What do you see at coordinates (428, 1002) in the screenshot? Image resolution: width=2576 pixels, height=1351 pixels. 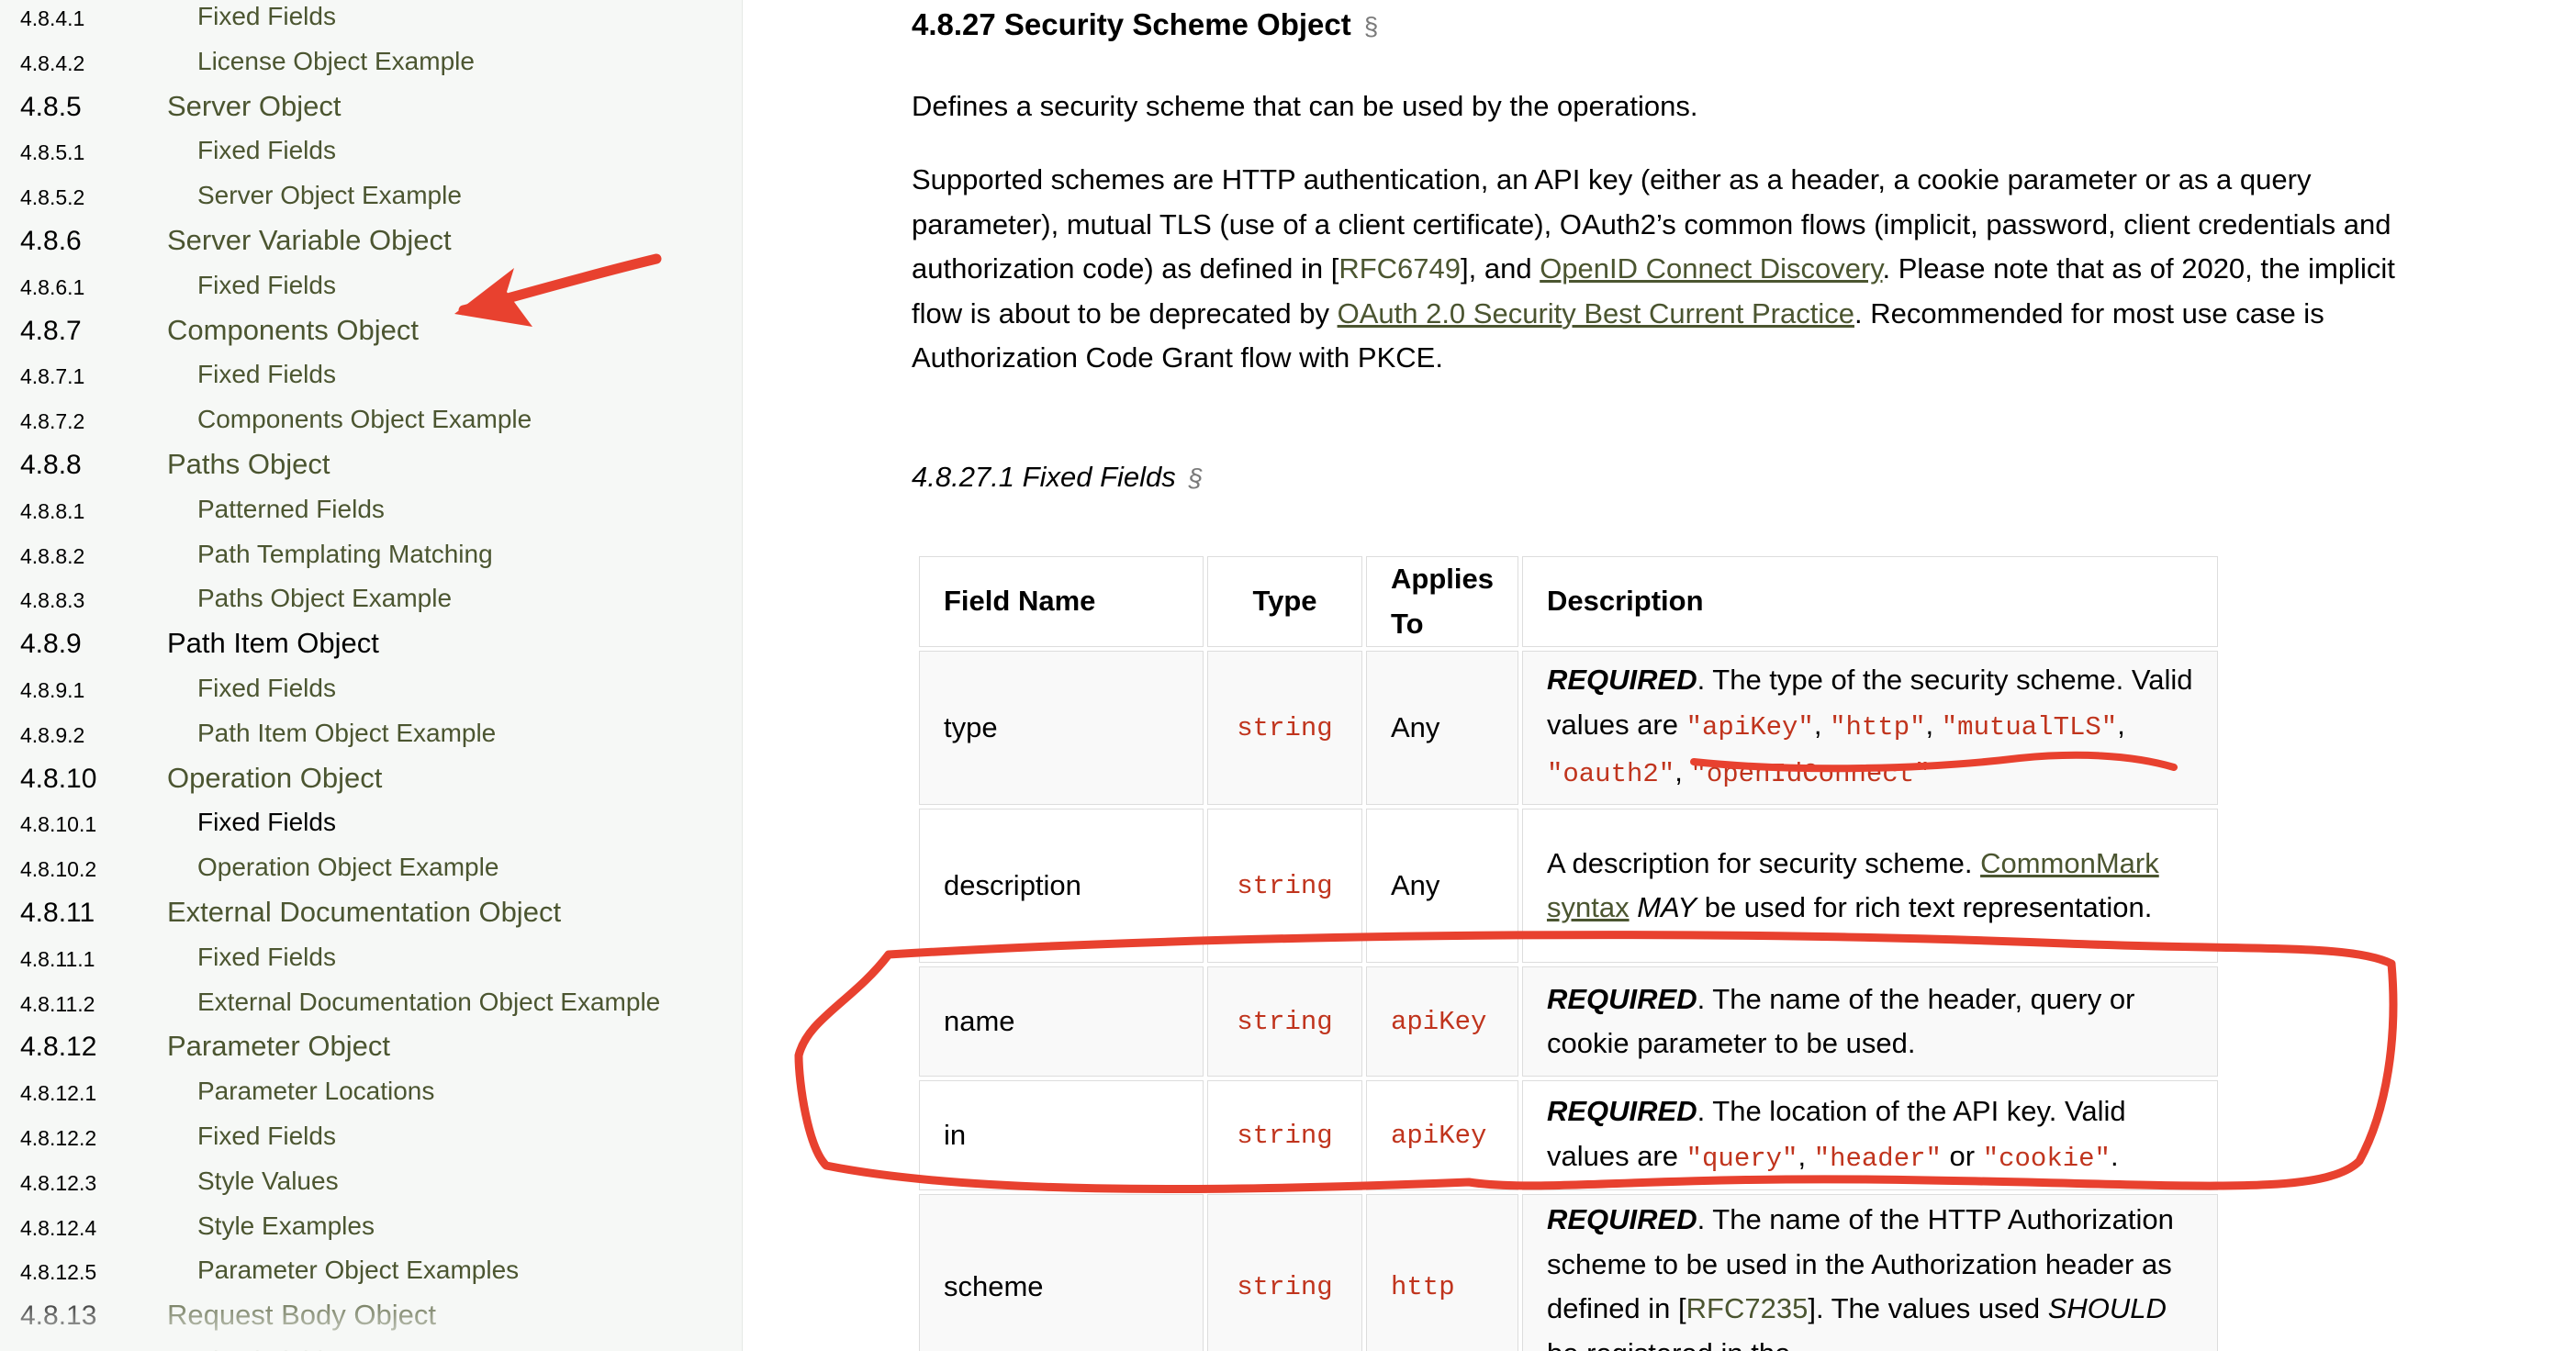 I see `toc-item-label: External Documentation Object Example` at bounding box center [428, 1002].